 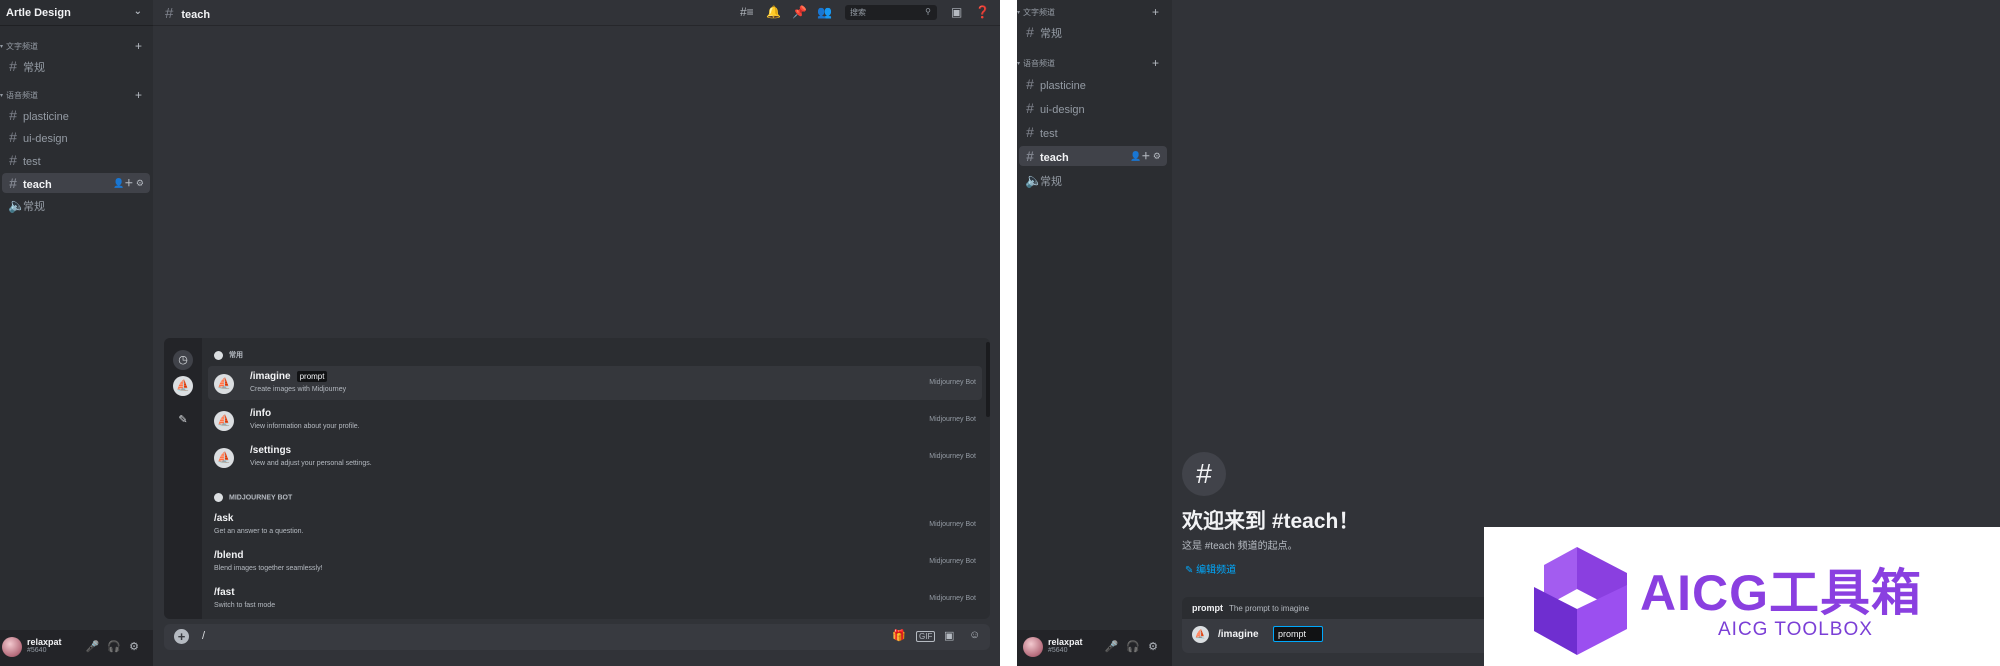 I want to click on pin-icon: 📌, so click(x=799, y=12).